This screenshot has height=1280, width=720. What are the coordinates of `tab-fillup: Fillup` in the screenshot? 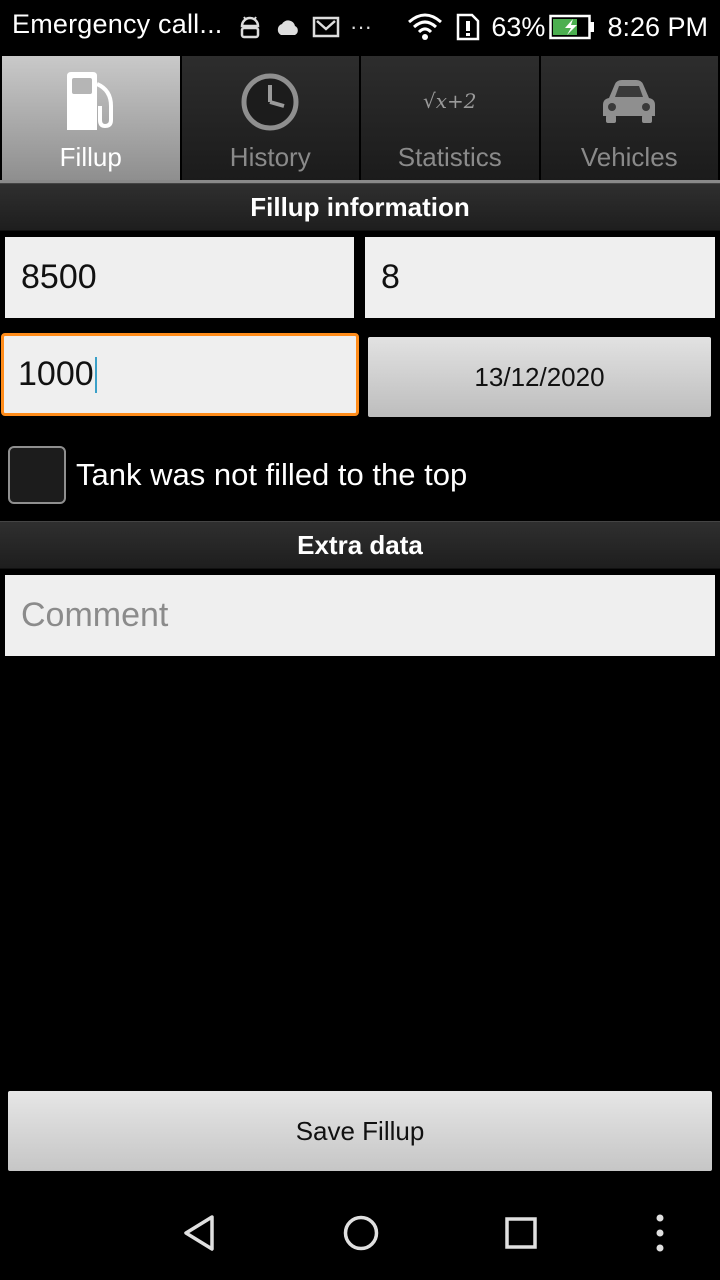 It's located at (91, 118).